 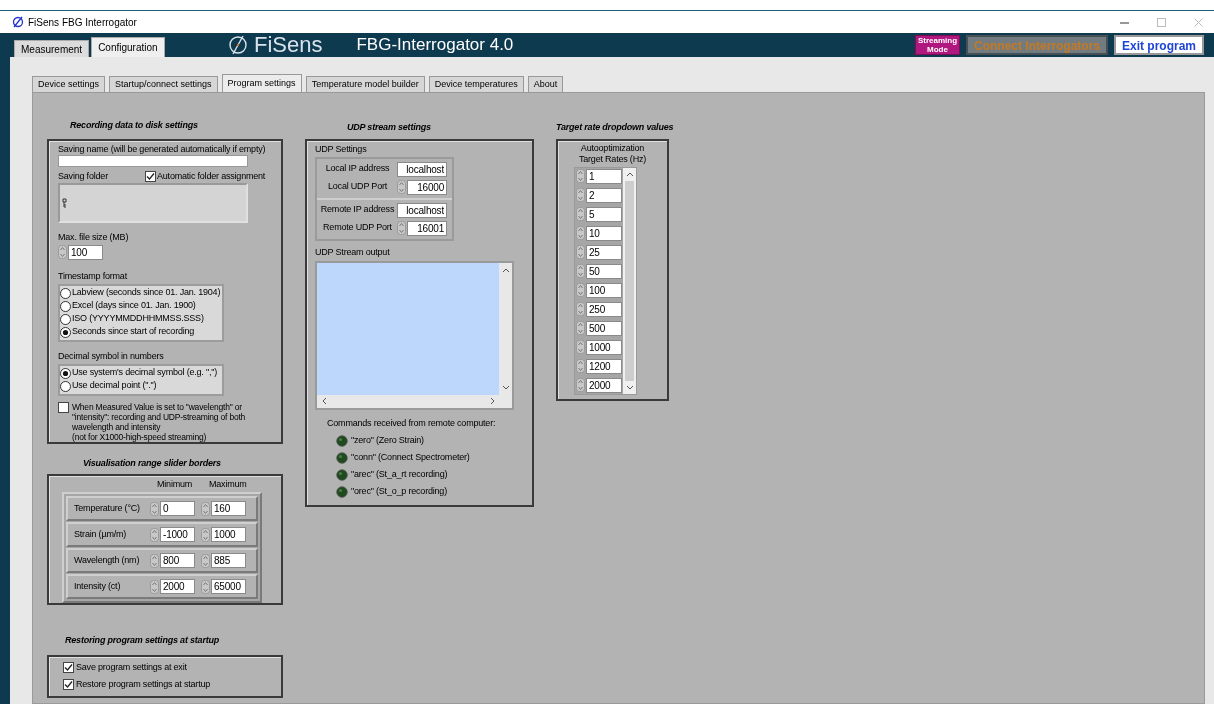 I want to click on scrollbar, so click(x=629, y=280).